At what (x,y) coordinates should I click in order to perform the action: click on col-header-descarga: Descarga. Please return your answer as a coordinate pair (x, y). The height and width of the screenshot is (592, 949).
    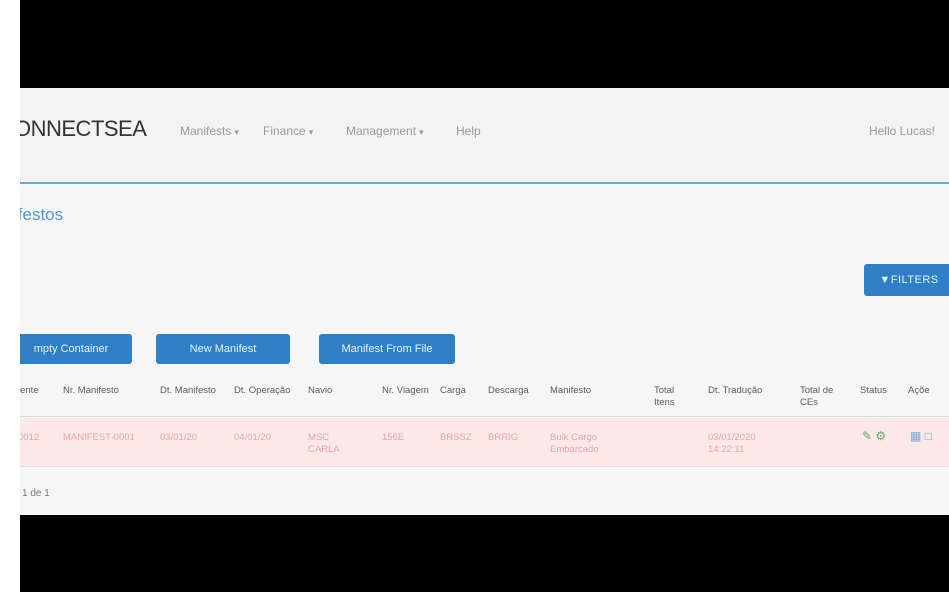
    Looking at the image, I should click on (516, 391).